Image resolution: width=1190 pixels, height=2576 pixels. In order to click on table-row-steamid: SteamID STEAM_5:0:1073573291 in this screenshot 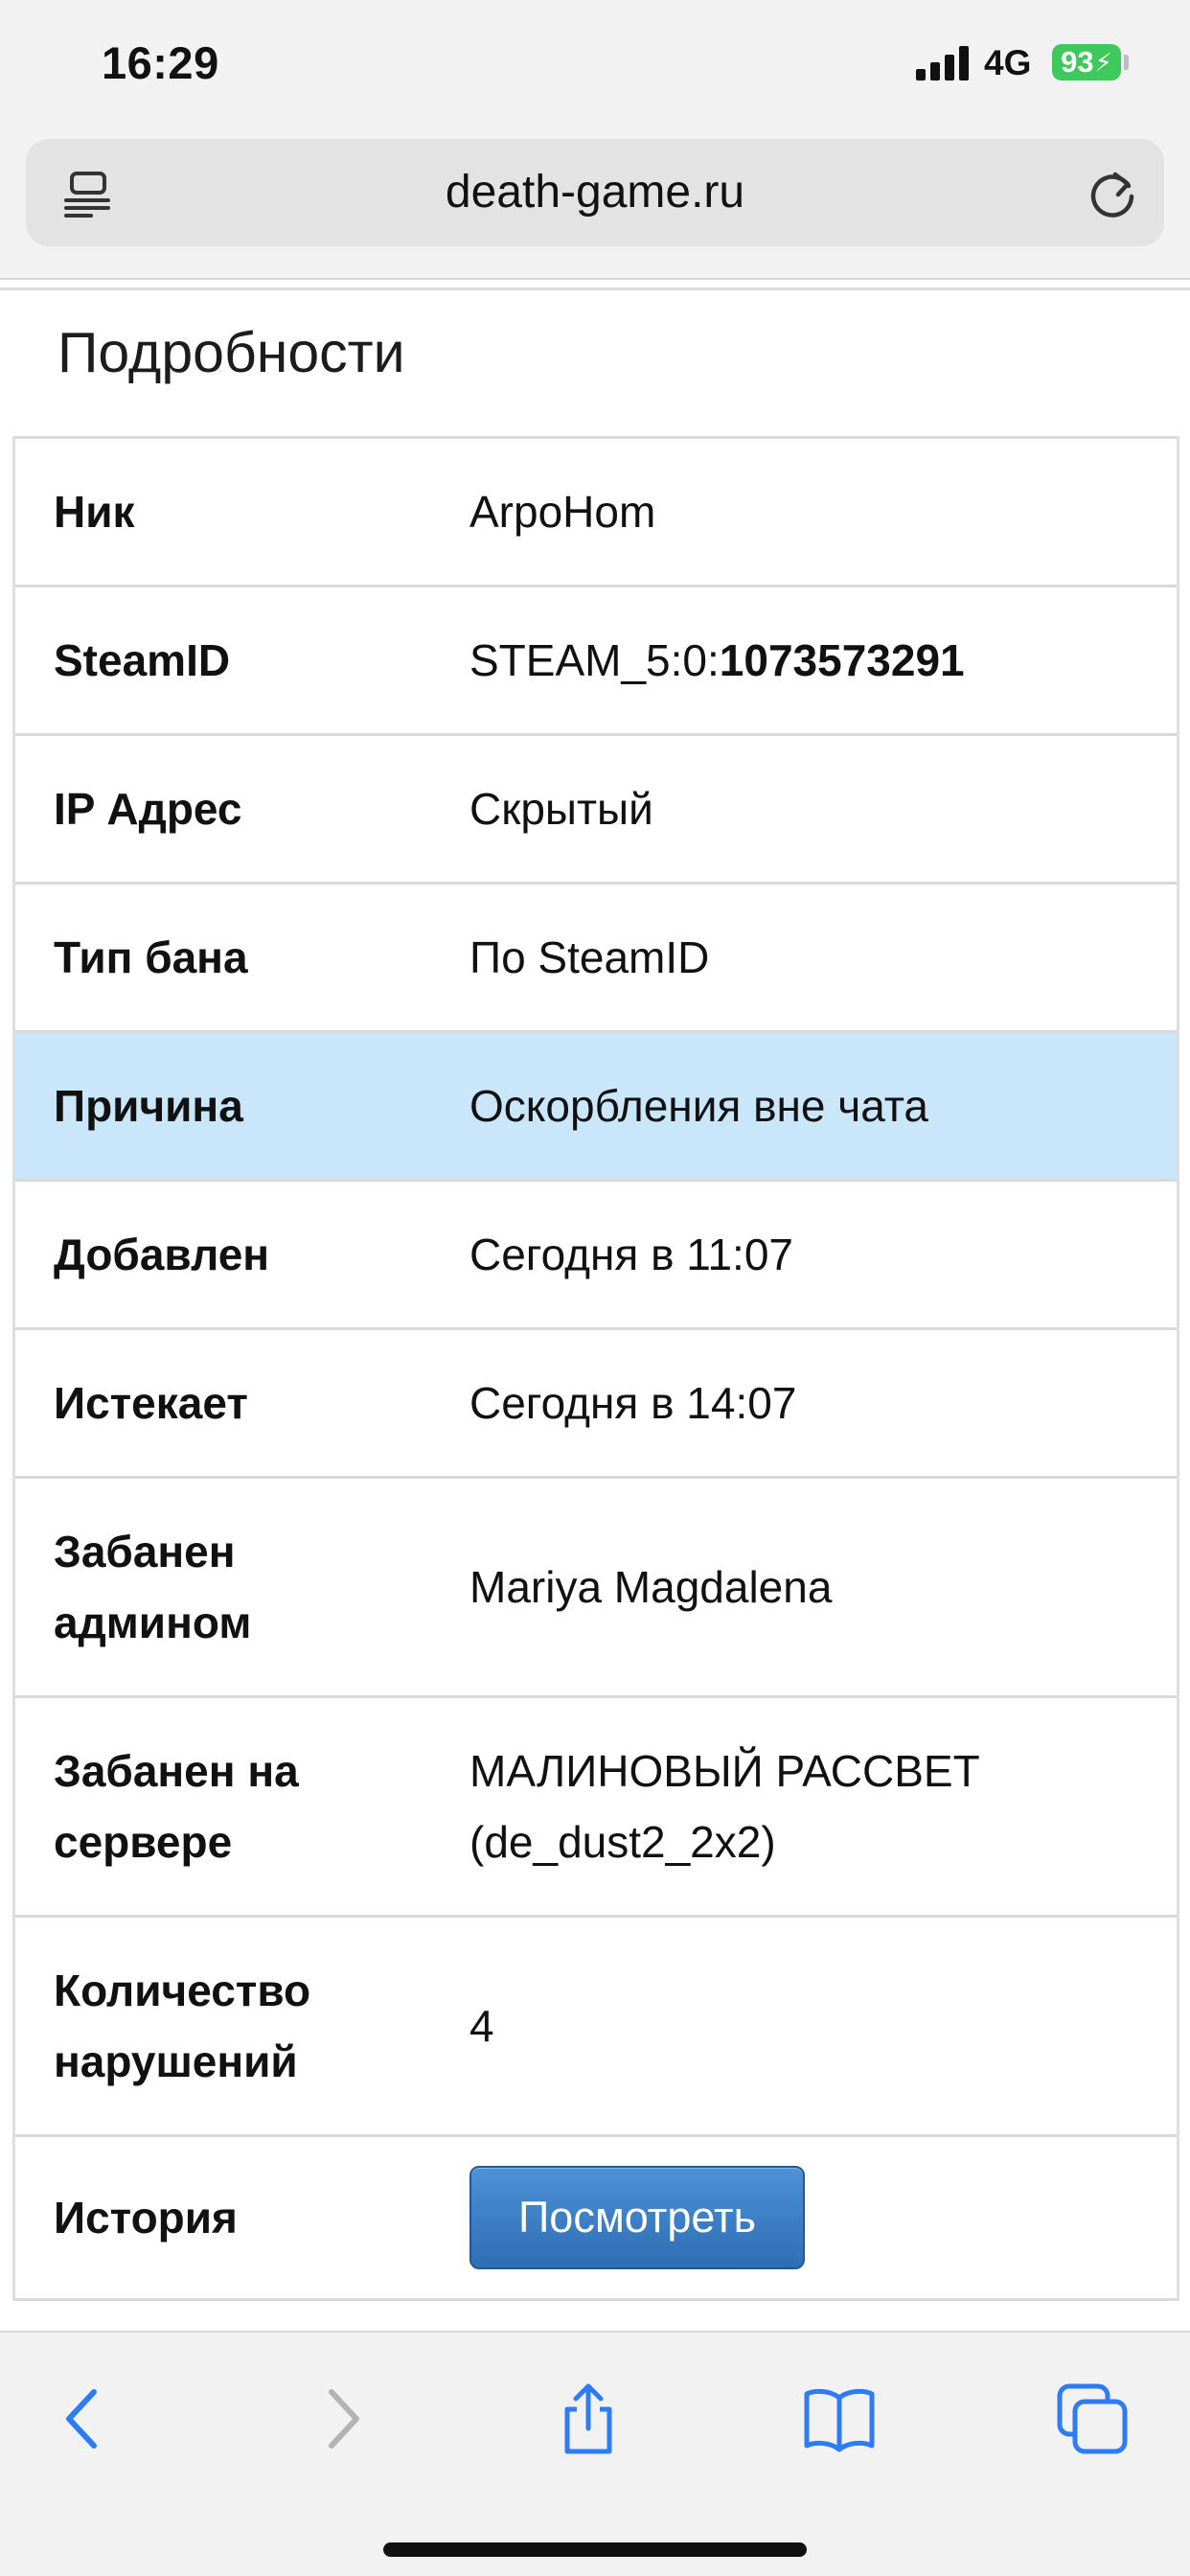, I will do `click(596, 659)`.